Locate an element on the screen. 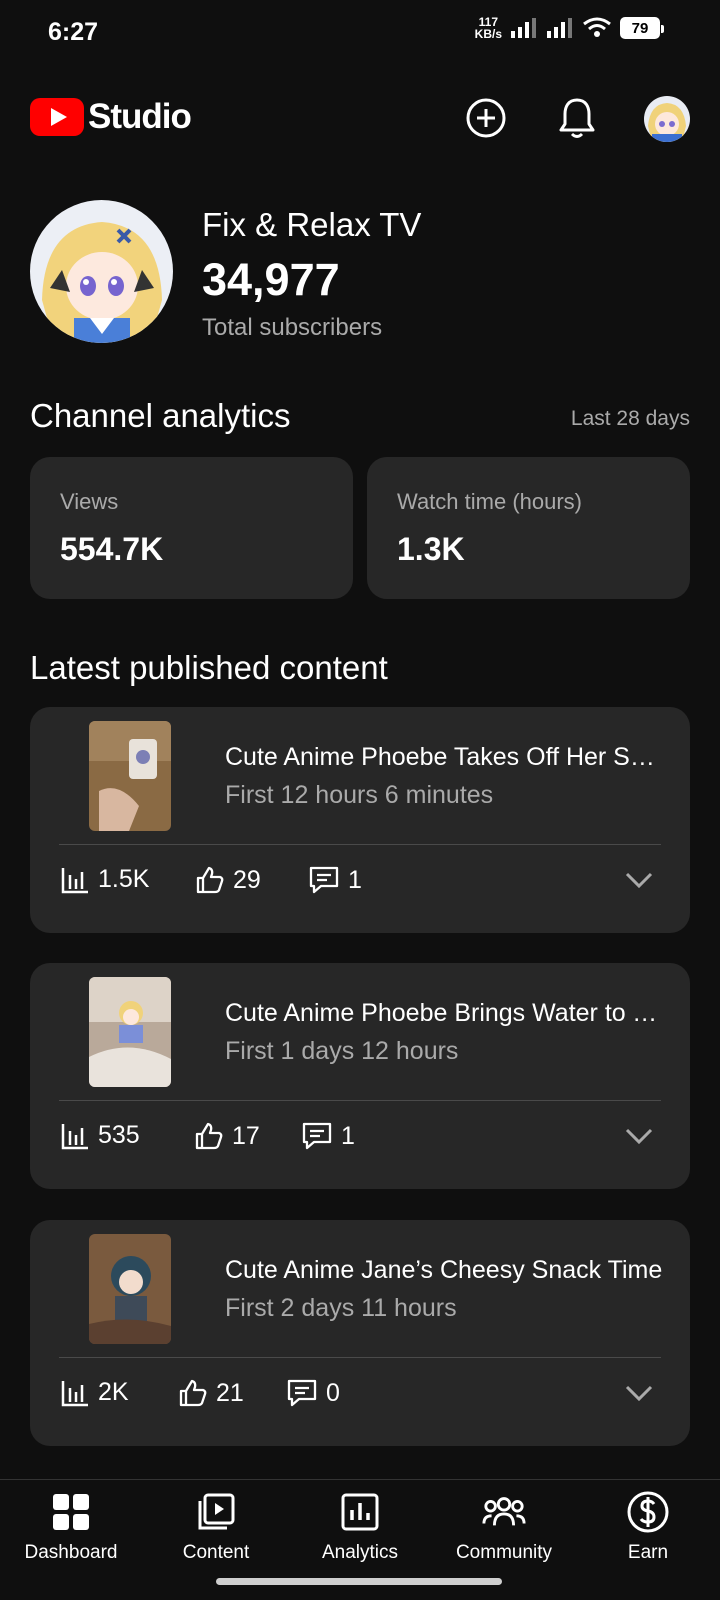  bell-icon is located at coordinates (577, 118).